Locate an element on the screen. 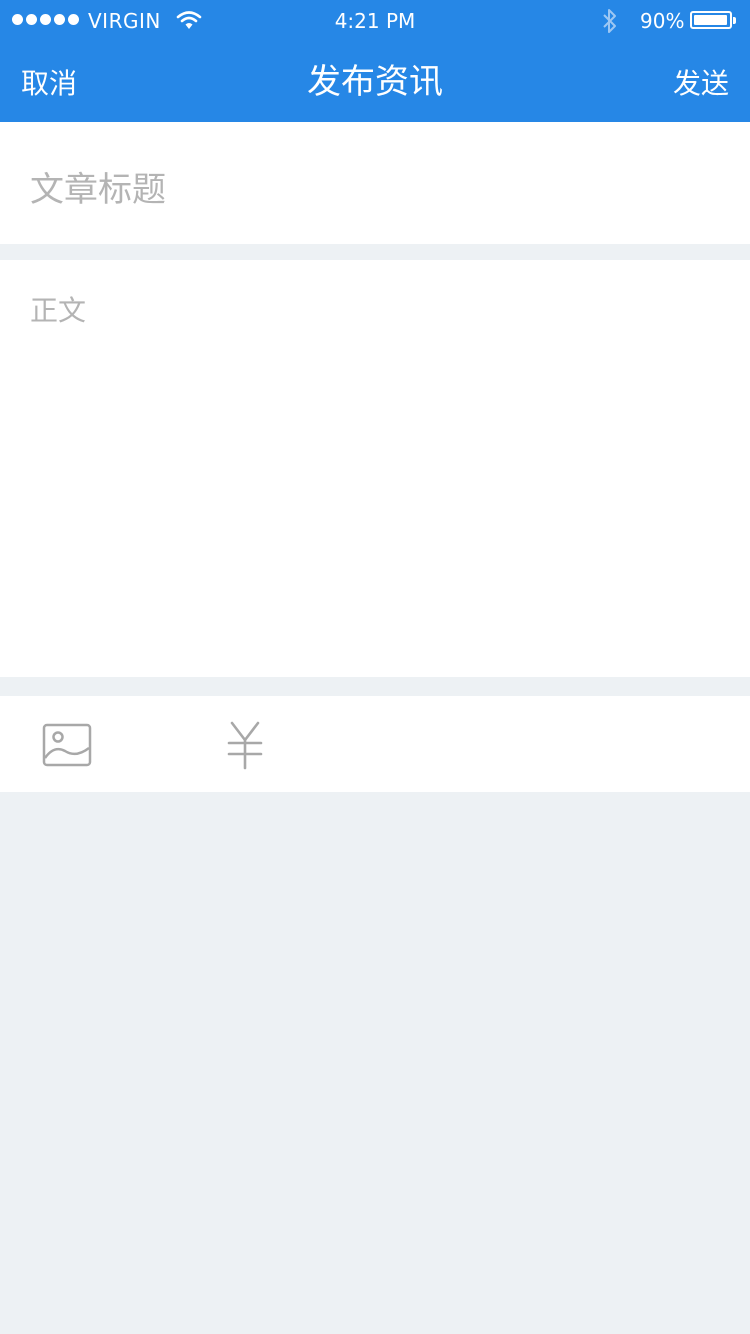 The height and width of the screenshot is (1334, 750). article-title-placeholder: 文章标题 is located at coordinates (98, 190).